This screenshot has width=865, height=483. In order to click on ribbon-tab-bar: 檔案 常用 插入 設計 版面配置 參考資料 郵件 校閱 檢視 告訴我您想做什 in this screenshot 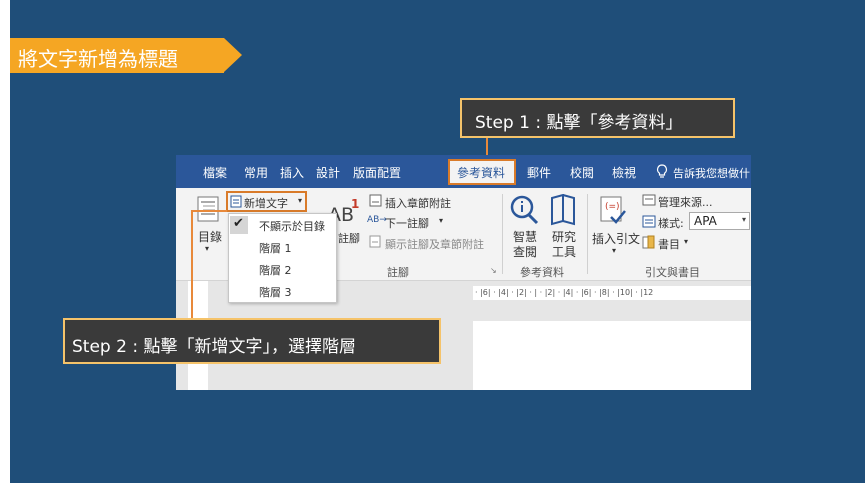, I will do `click(463, 171)`.